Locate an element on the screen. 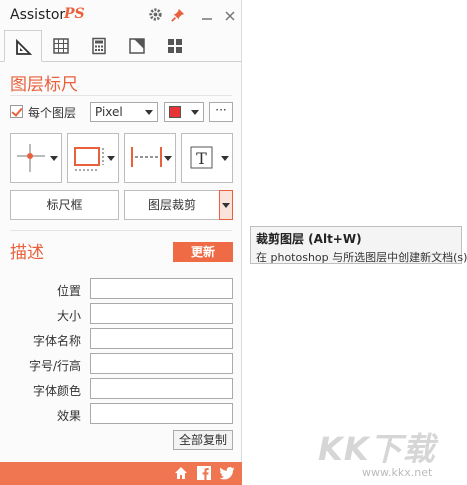 The image size is (467, 485). crop-tooltip: 裁剪图层 (Alt+W) 在 photoshop 与所选图层中创建新文档(s). is located at coordinates (358, 245).